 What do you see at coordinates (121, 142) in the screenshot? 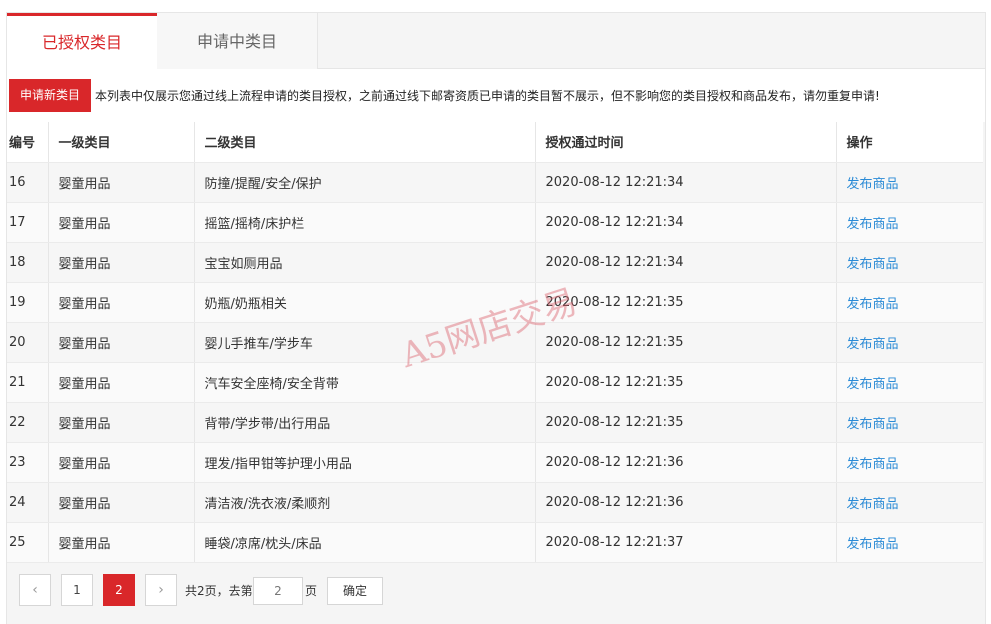
I see `header-level1: 一级类目` at bounding box center [121, 142].